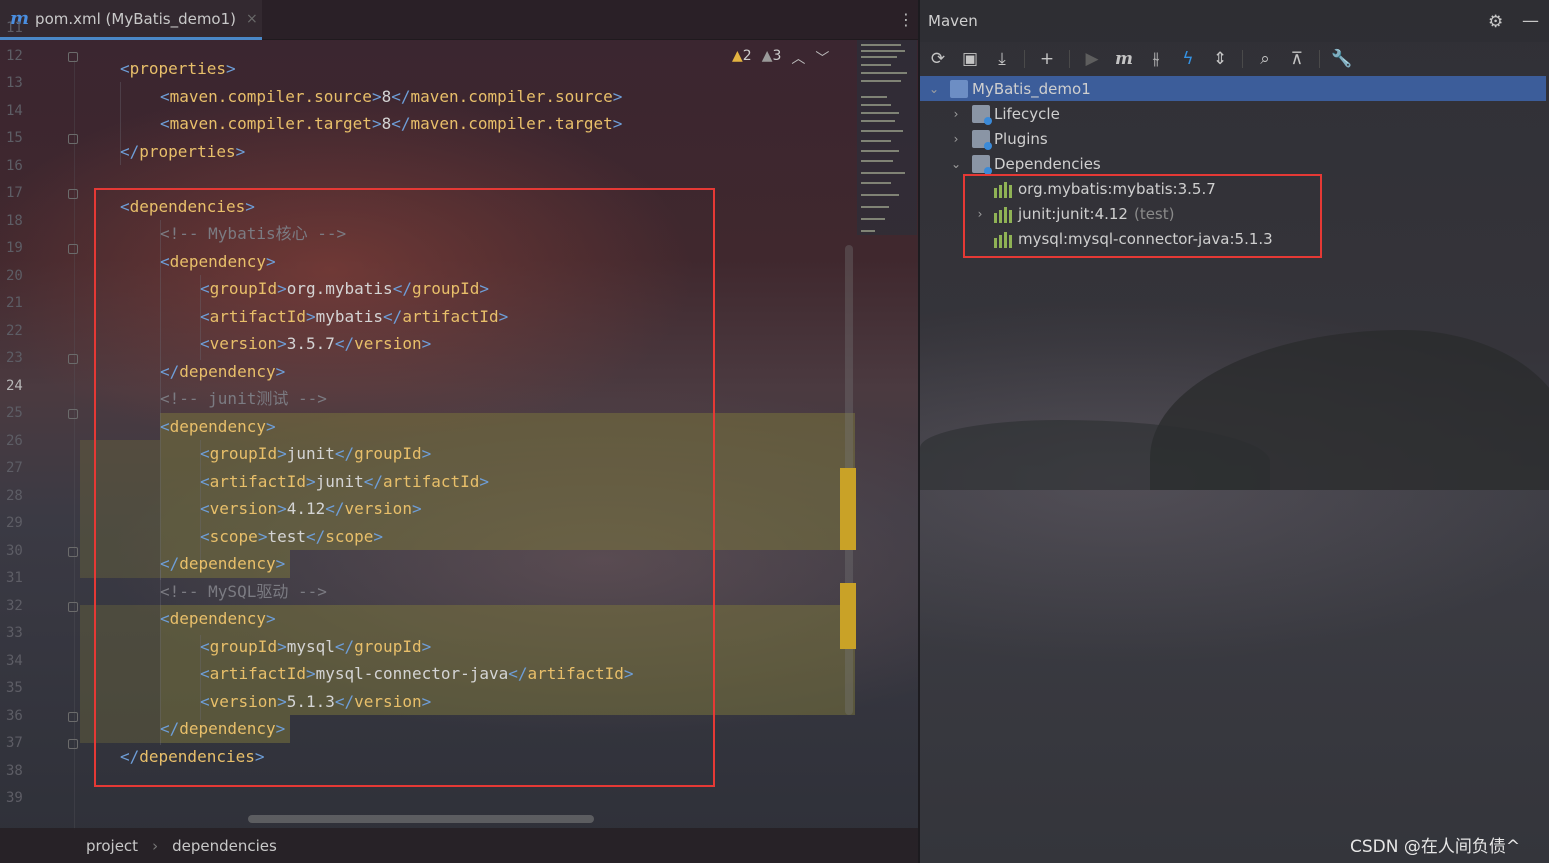  Describe the element at coordinates (178, 68) in the screenshot. I see `code-line: <properties>` at that location.